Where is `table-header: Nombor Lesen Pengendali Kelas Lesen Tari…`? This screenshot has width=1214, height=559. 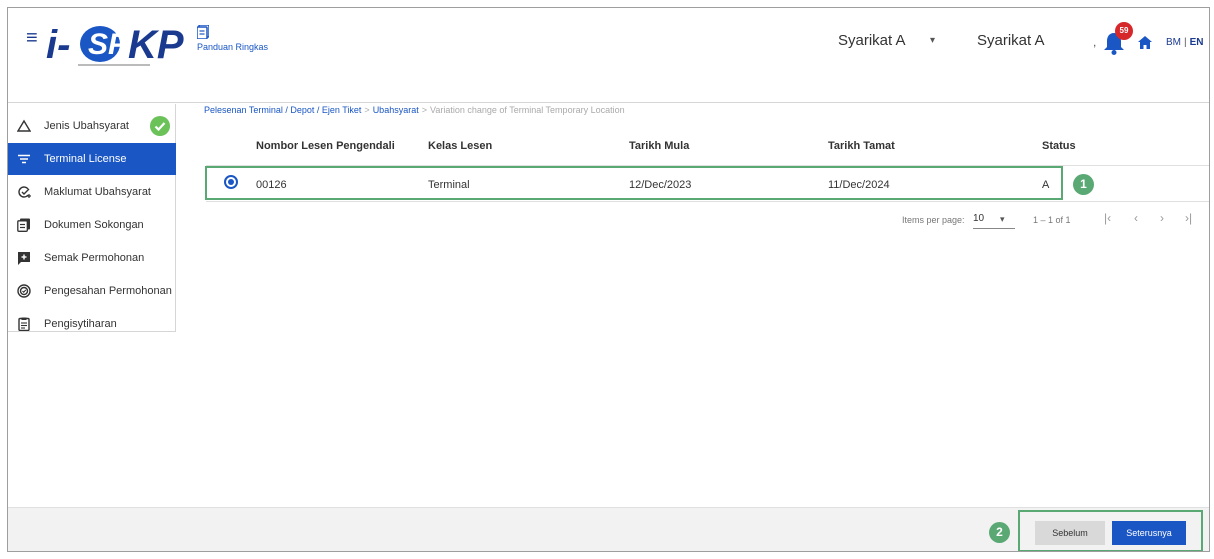 table-header: Nombor Lesen Pengendali Kelas Lesen Tari… is located at coordinates (707, 146).